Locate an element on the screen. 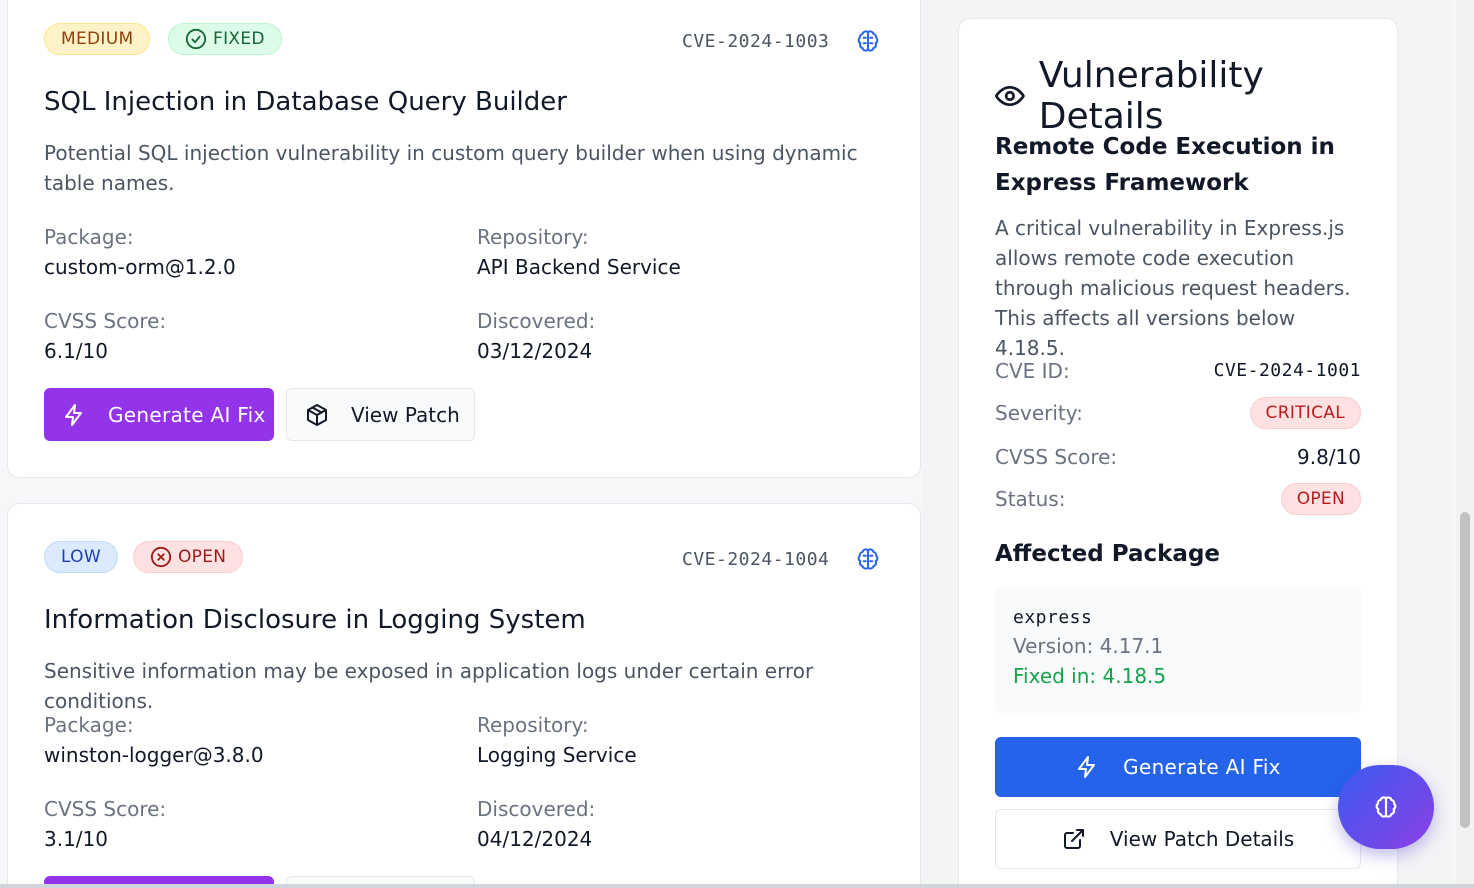  view-patch-label: View Patch is located at coordinates (405, 414).